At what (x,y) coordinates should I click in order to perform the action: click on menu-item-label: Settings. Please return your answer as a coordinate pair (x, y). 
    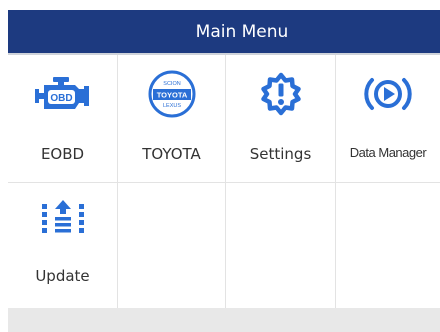
    Looking at the image, I should click on (280, 154).